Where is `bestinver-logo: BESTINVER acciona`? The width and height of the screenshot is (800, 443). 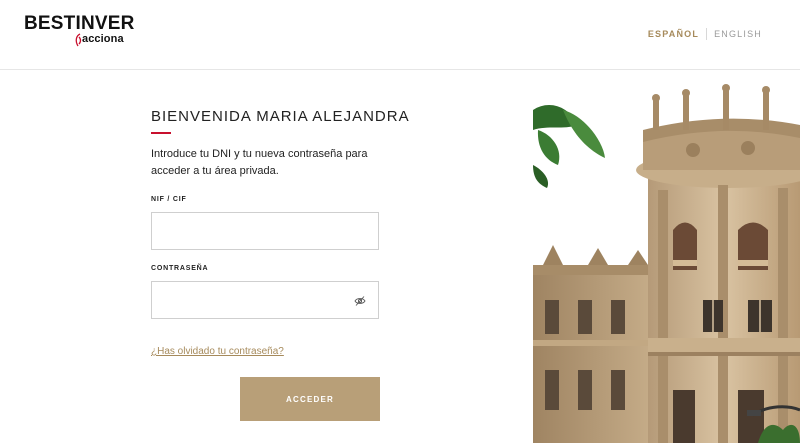
bestinver-logo: BESTINVER acciona is located at coordinates (79, 34).